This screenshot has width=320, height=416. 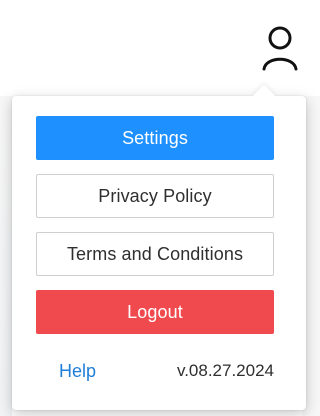 I want to click on help-link: Help, so click(x=77, y=371).